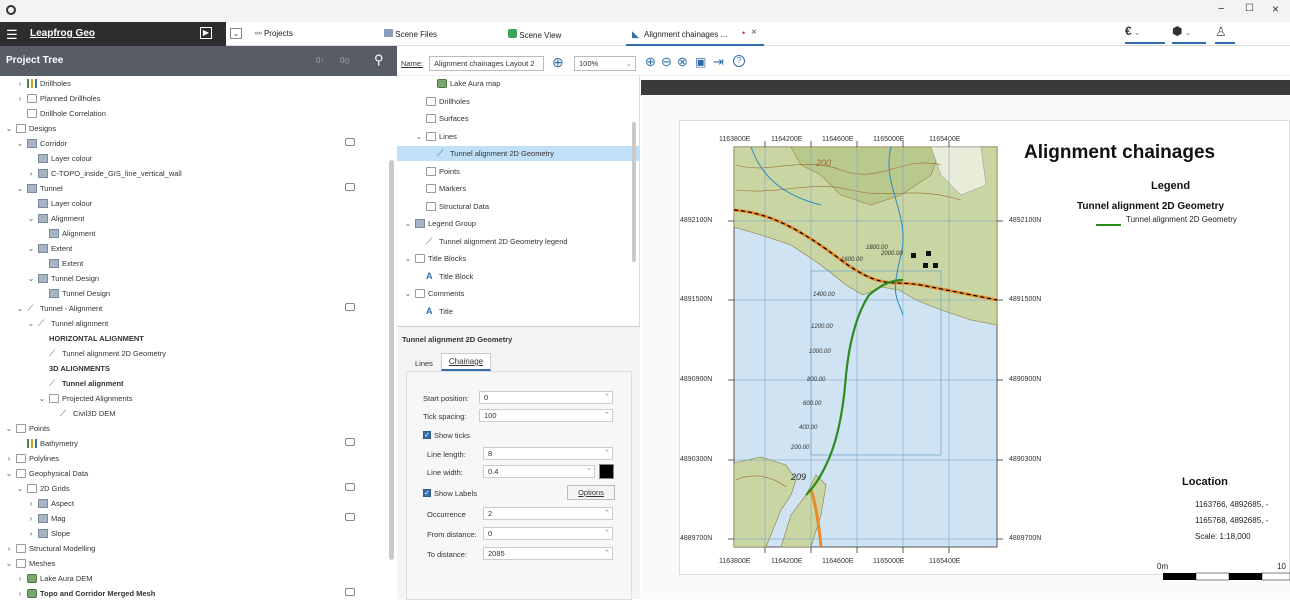 The width and height of the screenshot is (1290, 600). Describe the element at coordinates (518, 258) in the screenshot. I see `tree-row: ⌄ Title Blocks` at that location.